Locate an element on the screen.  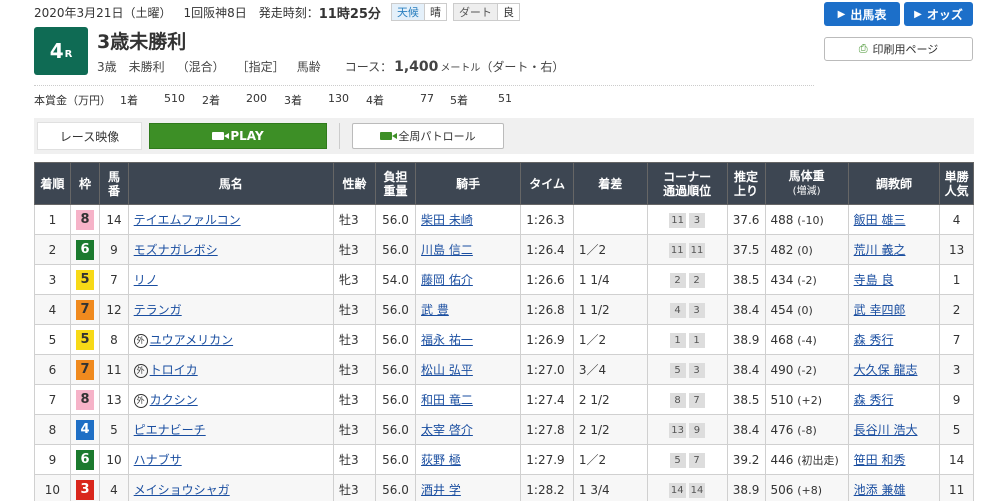
jockey-link: 福永 祐一 is located at coordinates (447, 340).